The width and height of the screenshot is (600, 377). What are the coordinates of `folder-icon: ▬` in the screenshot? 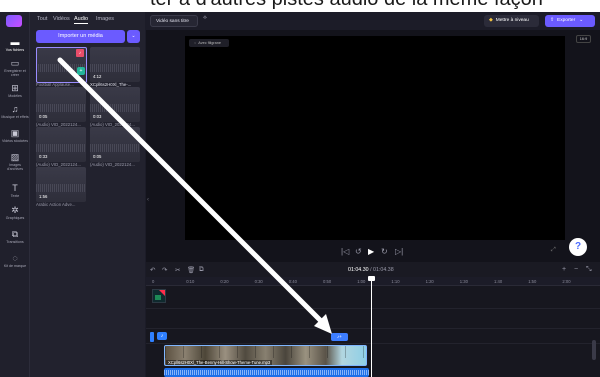 It's located at (15, 42).